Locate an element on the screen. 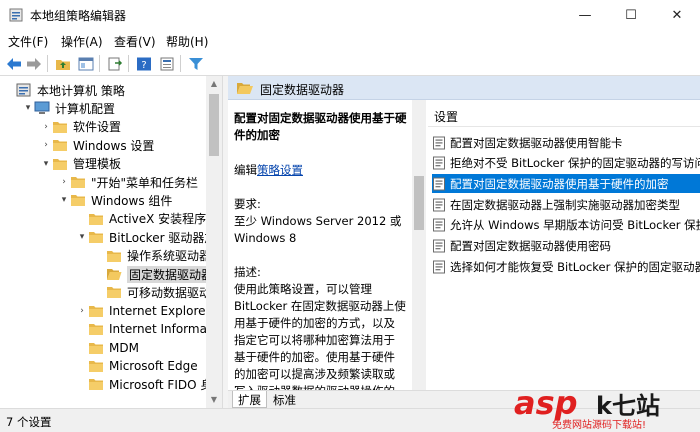  setting-row: 配置对固定数据驱动器使用智能卡 is located at coordinates (566, 142).